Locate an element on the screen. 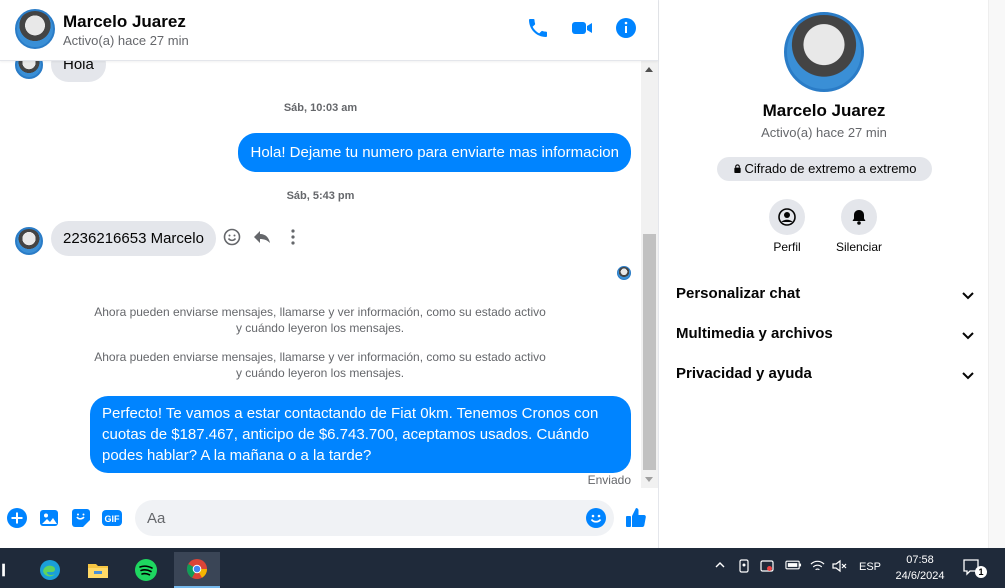 The image size is (1005, 588). chat-header: Marcelo Juarez Activo(a) hace 27 min is located at coordinates (329, 30).